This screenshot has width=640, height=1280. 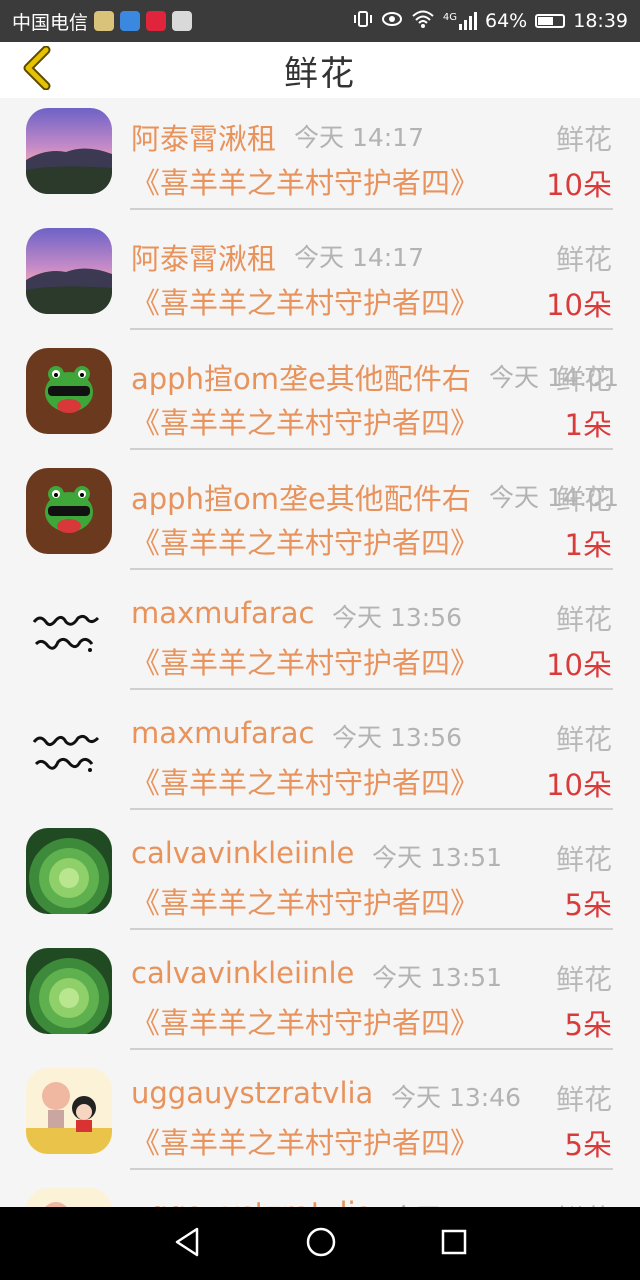 What do you see at coordinates (423, 21) in the screenshot?
I see `wifi-icon` at bounding box center [423, 21].